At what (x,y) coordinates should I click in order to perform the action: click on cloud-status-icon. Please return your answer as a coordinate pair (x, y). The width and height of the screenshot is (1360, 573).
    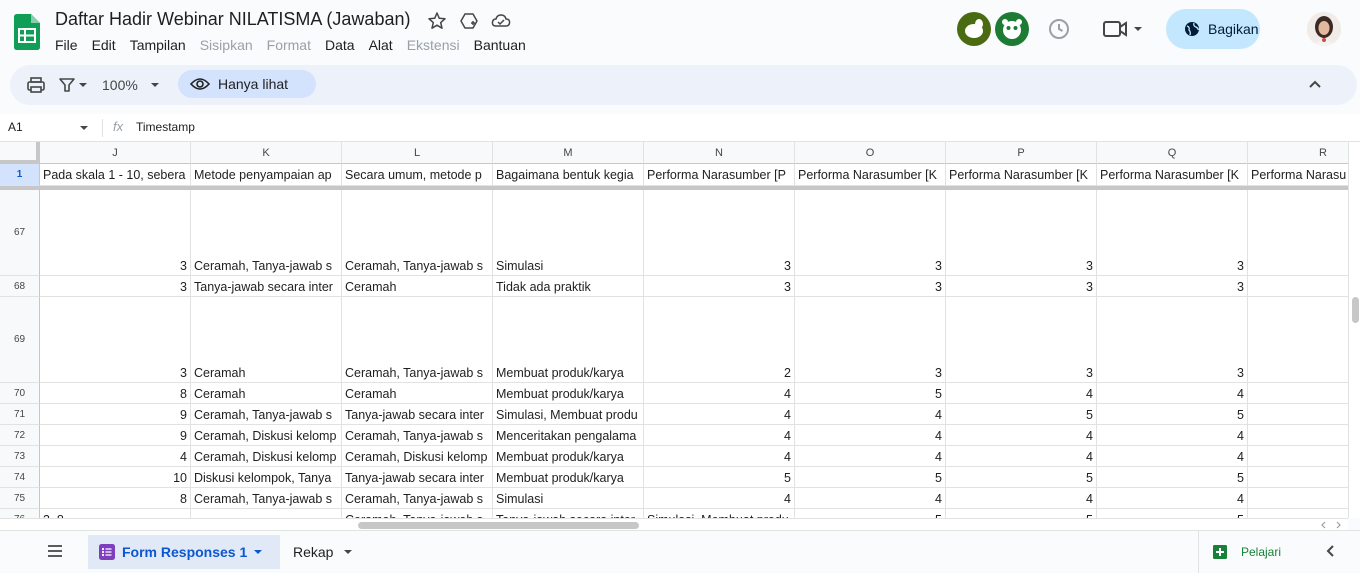
    Looking at the image, I should click on (501, 21).